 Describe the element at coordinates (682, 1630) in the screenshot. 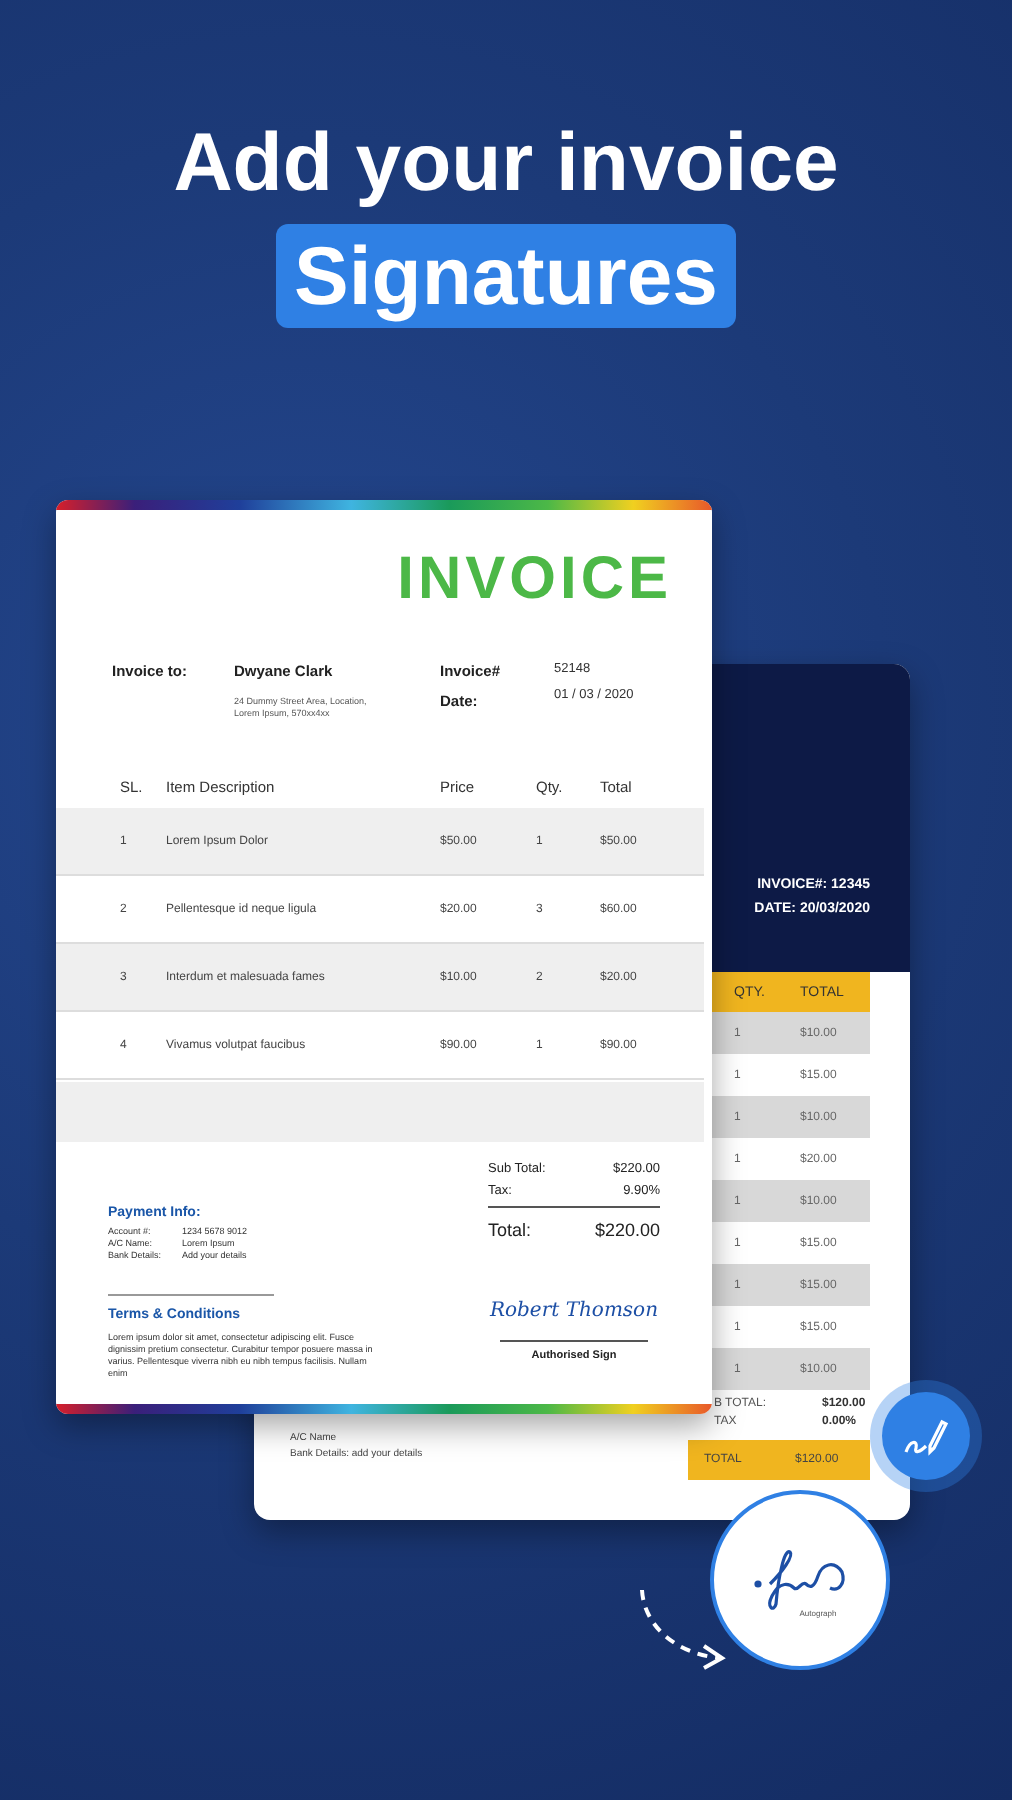

I see `dashed-arrow-icon` at that location.